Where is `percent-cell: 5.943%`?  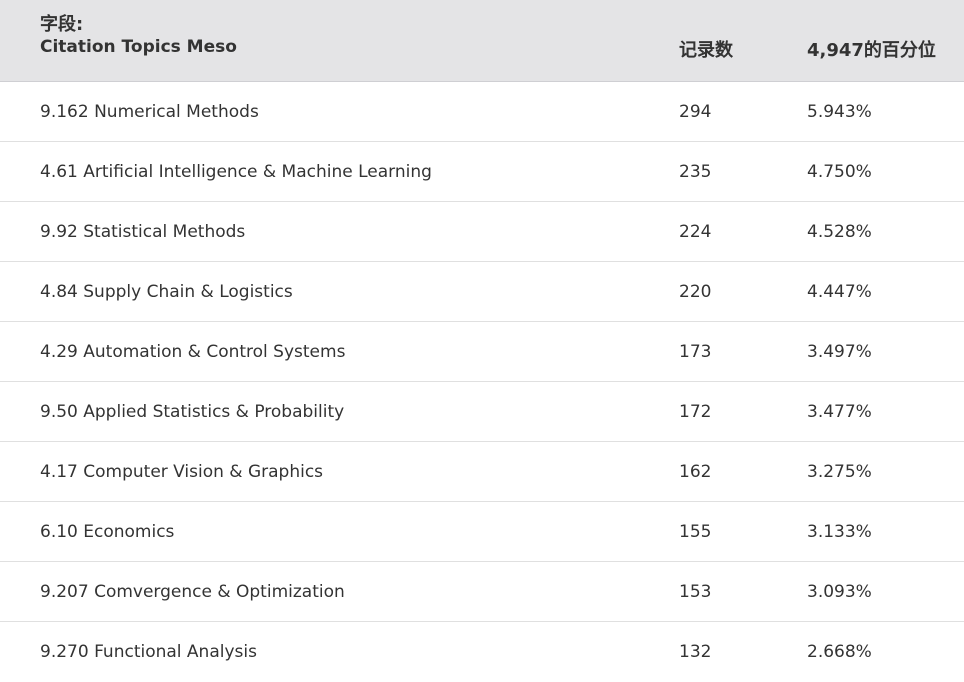 percent-cell: 5.943% is located at coordinates (839, 112).